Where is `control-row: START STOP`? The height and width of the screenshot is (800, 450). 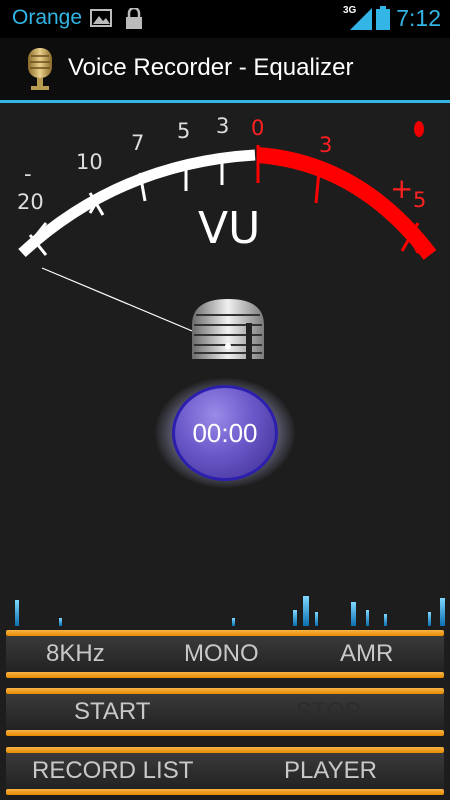
control-row: START STOP is located at coordinates (225, 712).